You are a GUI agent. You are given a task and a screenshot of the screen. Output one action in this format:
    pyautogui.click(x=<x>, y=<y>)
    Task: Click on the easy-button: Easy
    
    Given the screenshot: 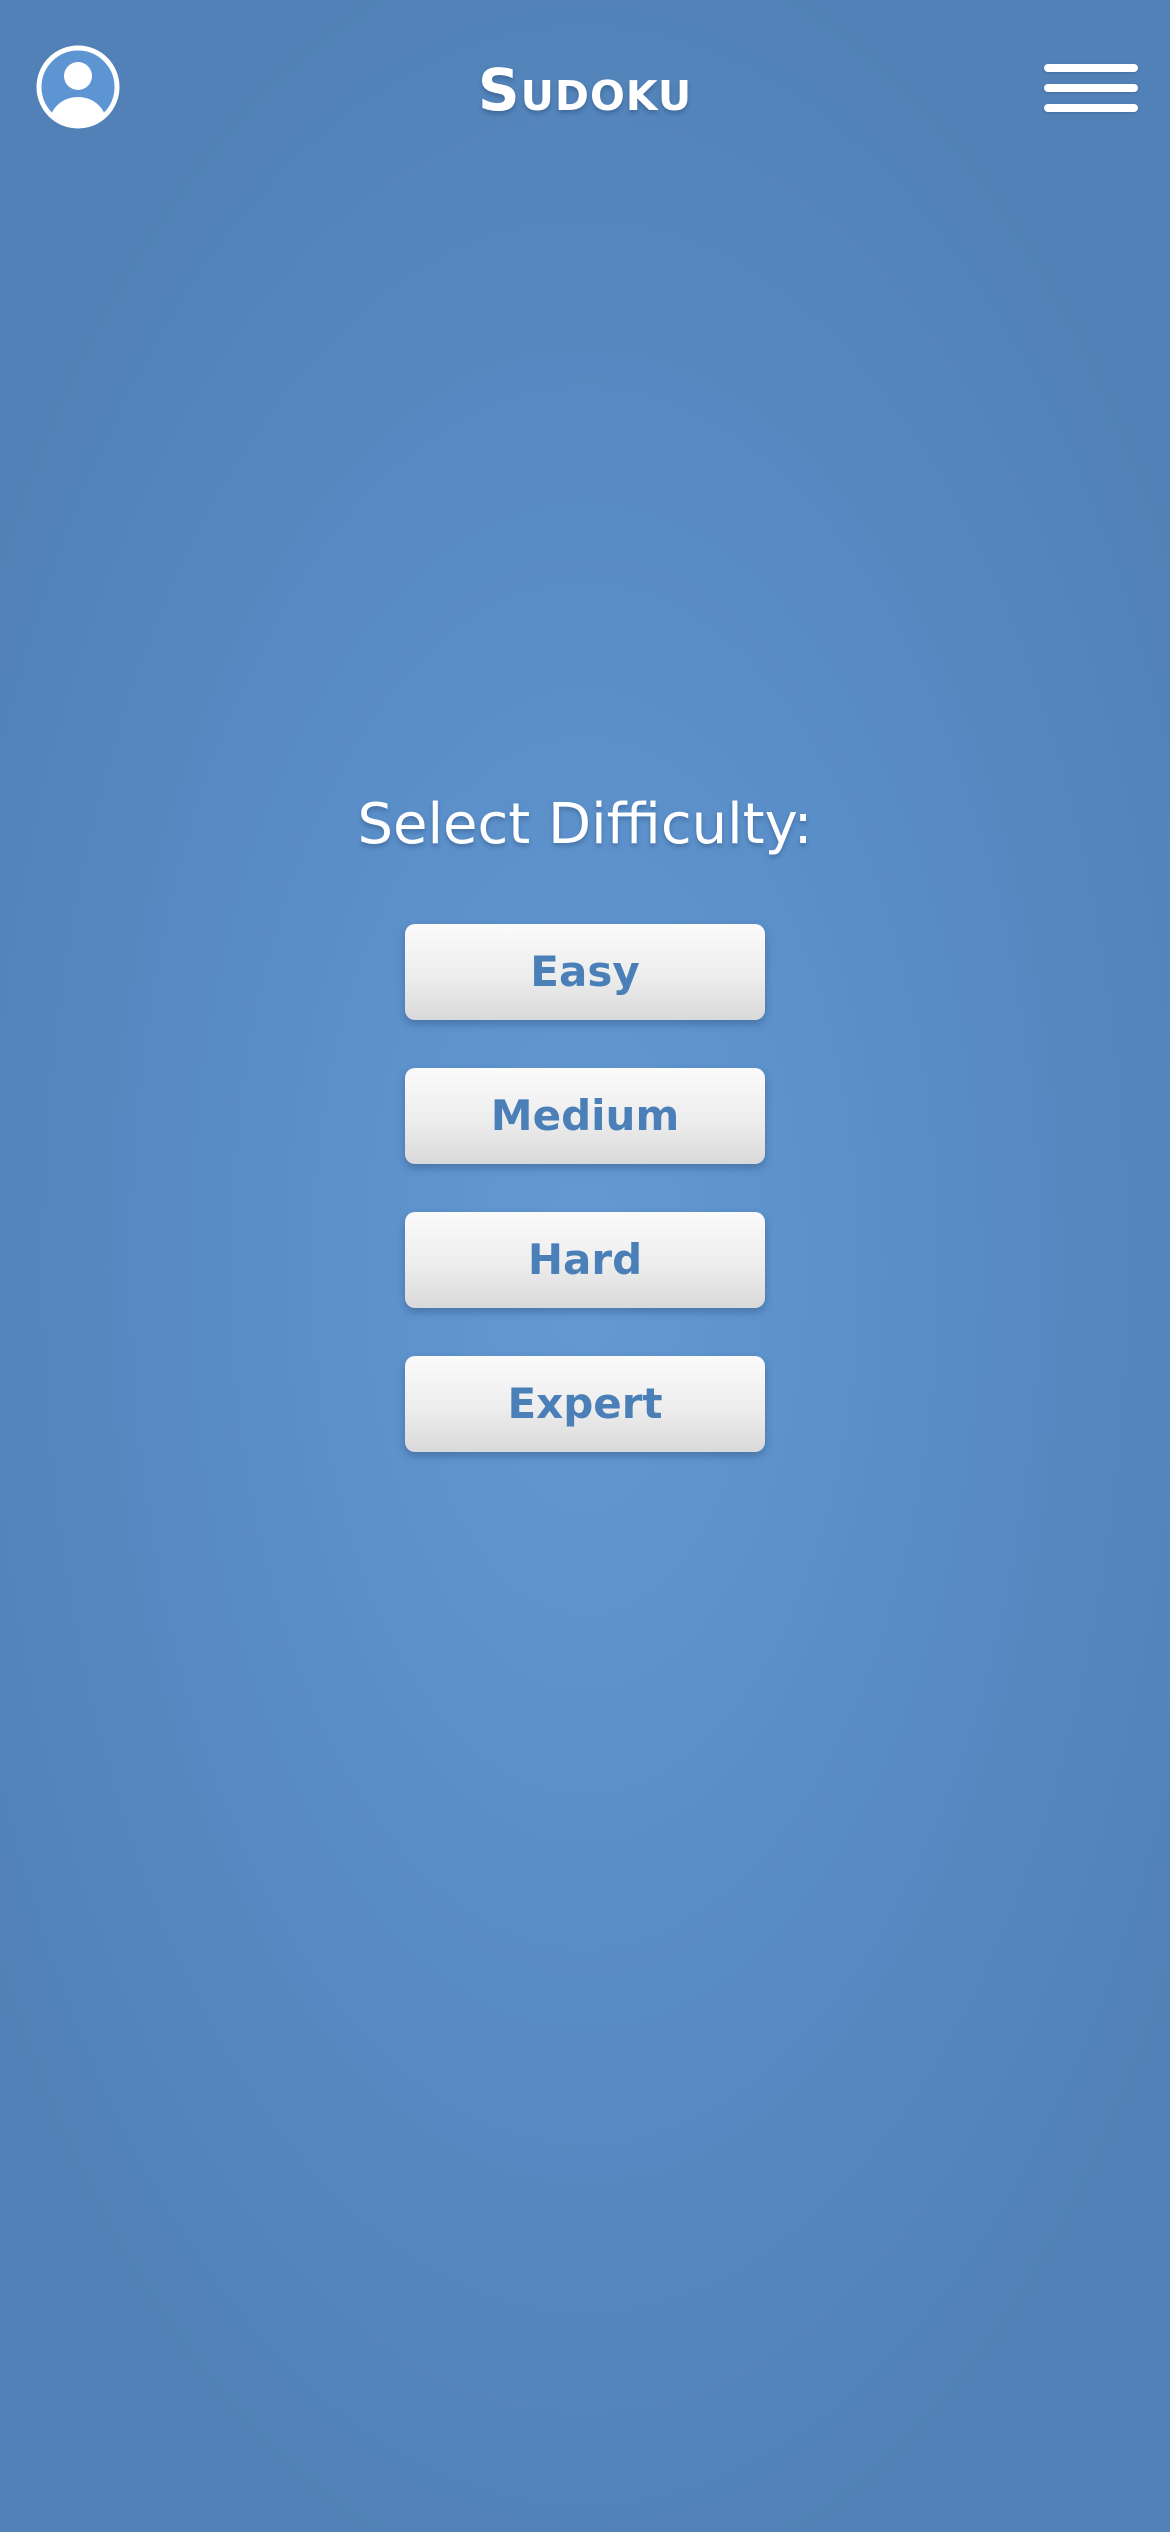 What is the action you would take?
    pyautogui.click(x=585, y=972)
    